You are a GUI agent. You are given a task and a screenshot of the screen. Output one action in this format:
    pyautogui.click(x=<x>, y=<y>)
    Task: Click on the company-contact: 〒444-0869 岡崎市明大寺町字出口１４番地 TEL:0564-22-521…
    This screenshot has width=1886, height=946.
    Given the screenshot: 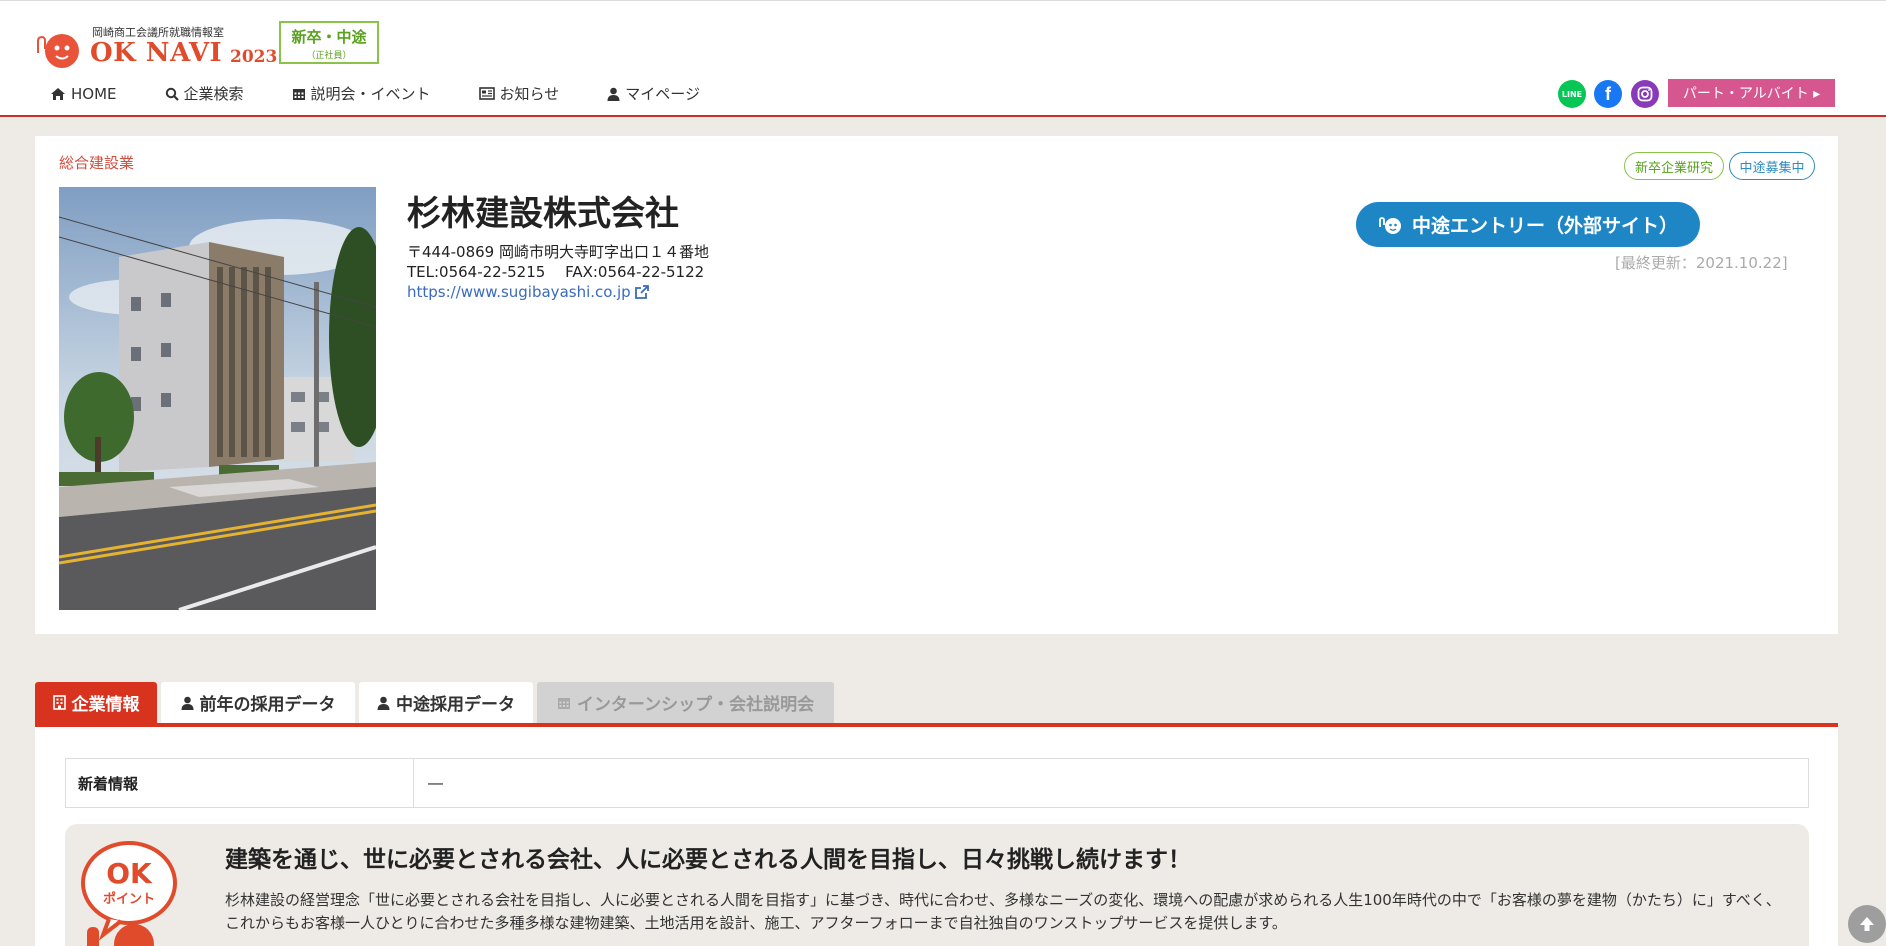 What is the action you would take?
    pyautogui.click(x=558, y=272)
    